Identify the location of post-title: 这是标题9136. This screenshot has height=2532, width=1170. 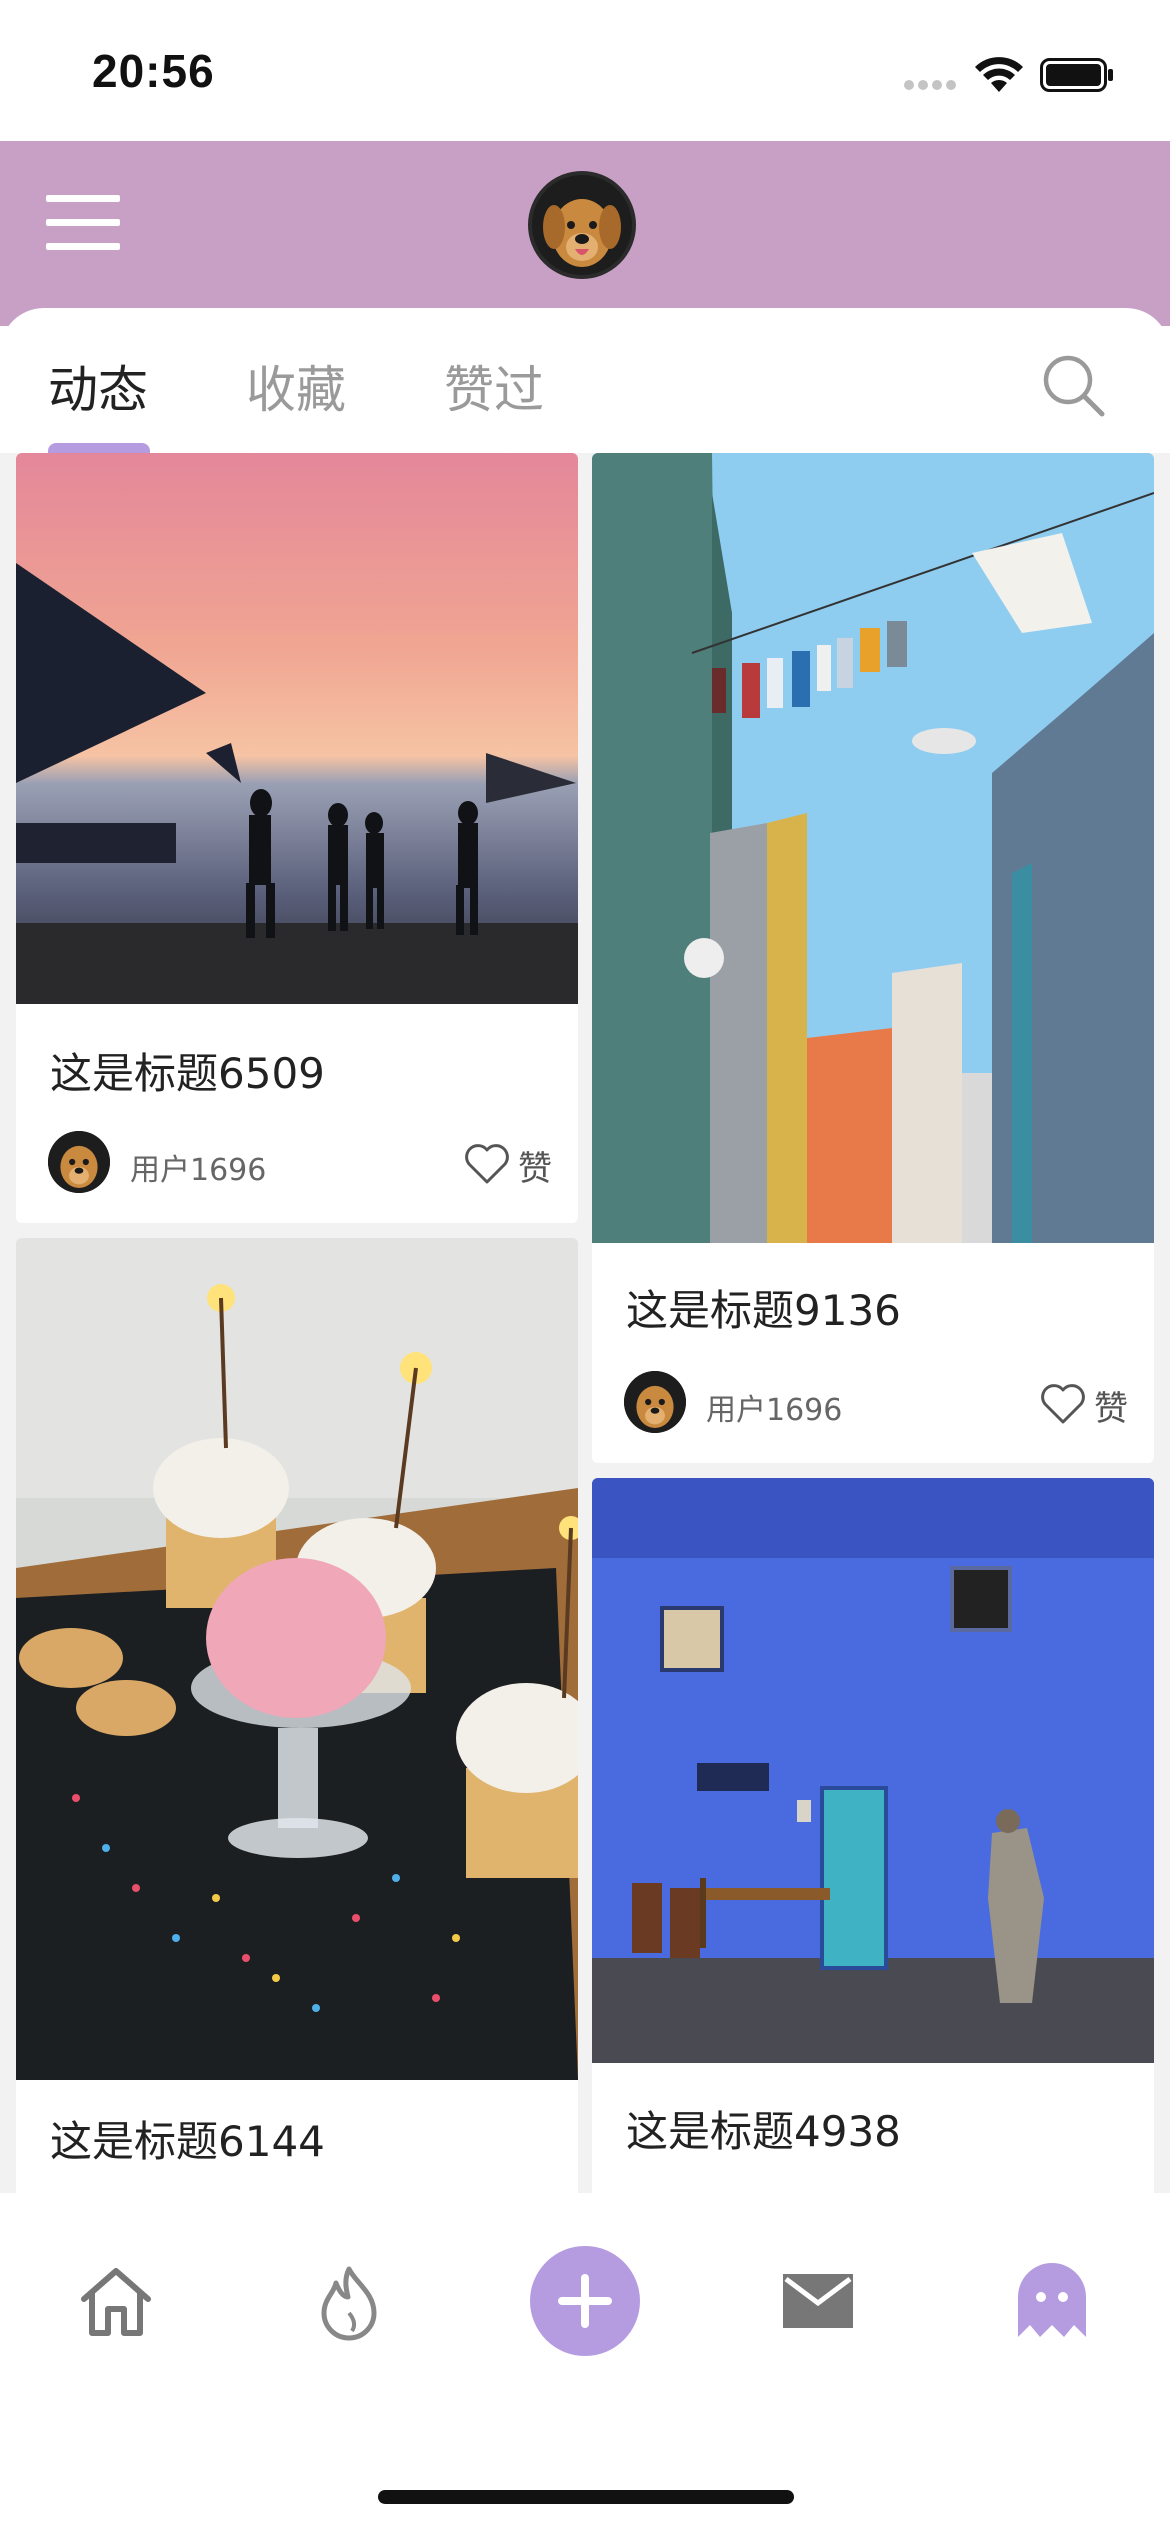
(763, 1310).